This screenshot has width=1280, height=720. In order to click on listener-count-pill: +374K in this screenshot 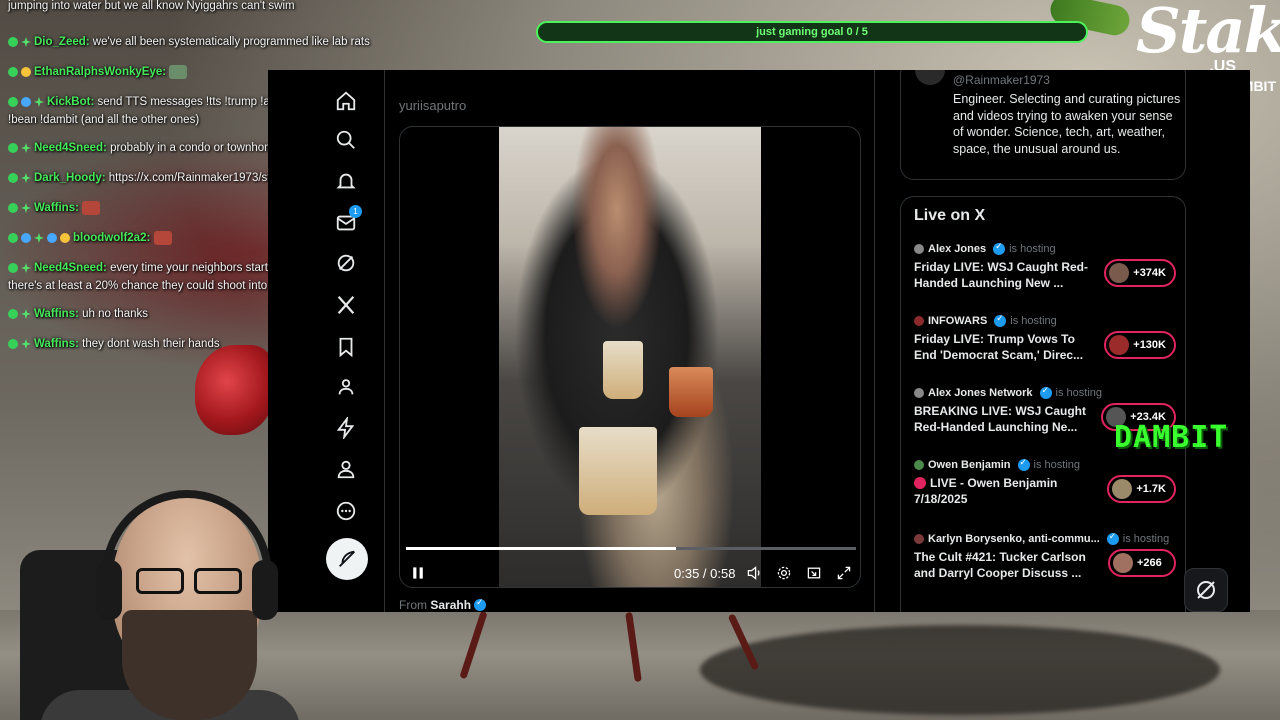, I will do `click(1140, 273)`.